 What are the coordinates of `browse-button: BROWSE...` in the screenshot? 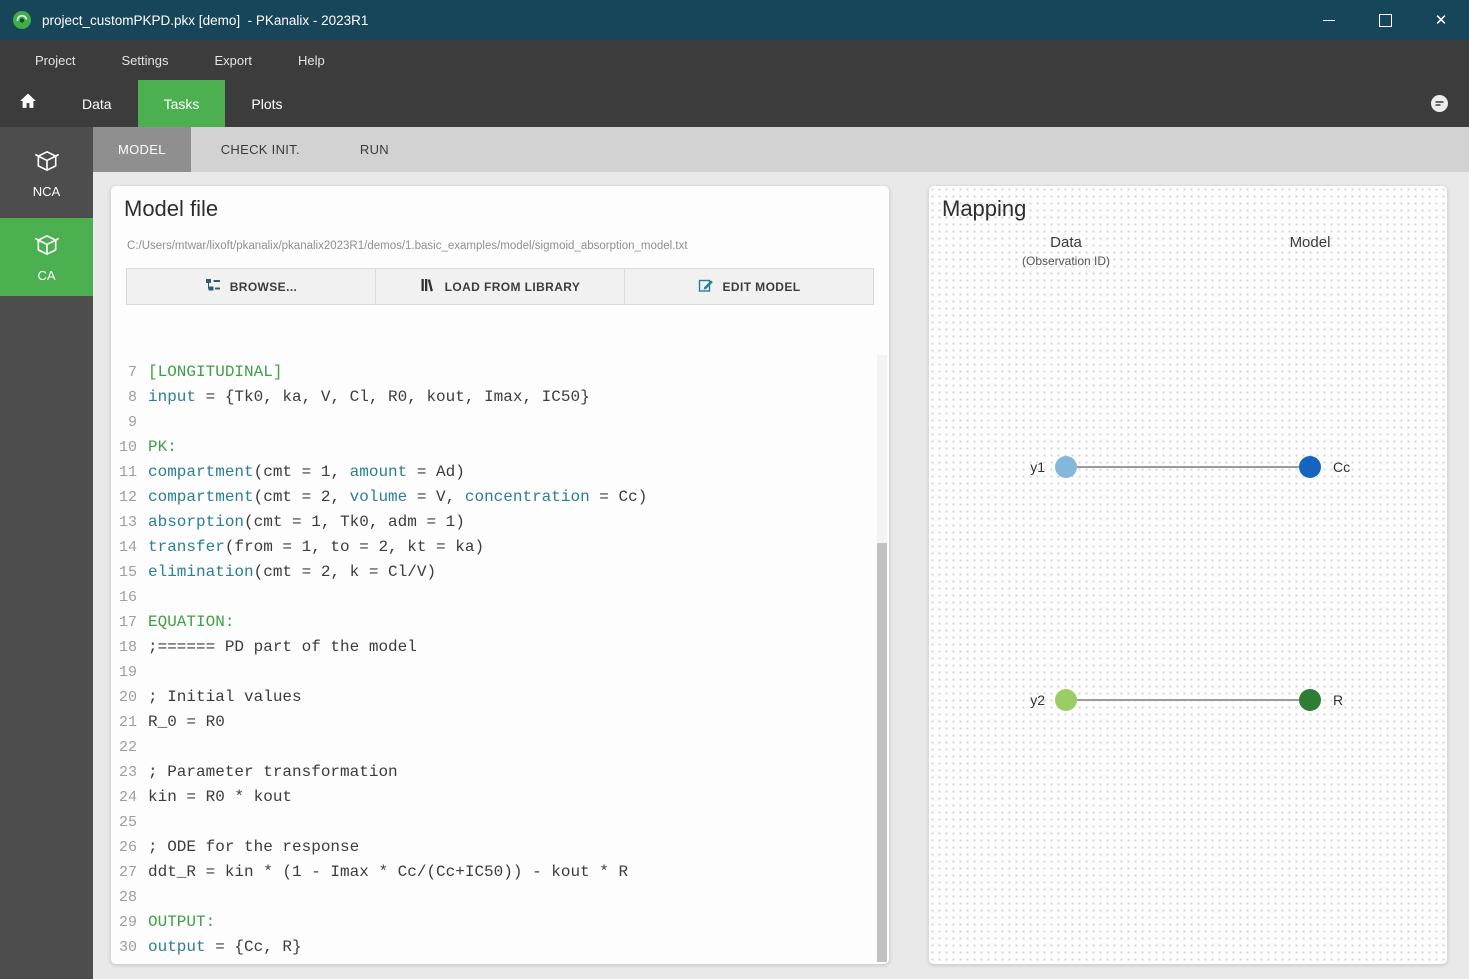 It's located at (251, 286).